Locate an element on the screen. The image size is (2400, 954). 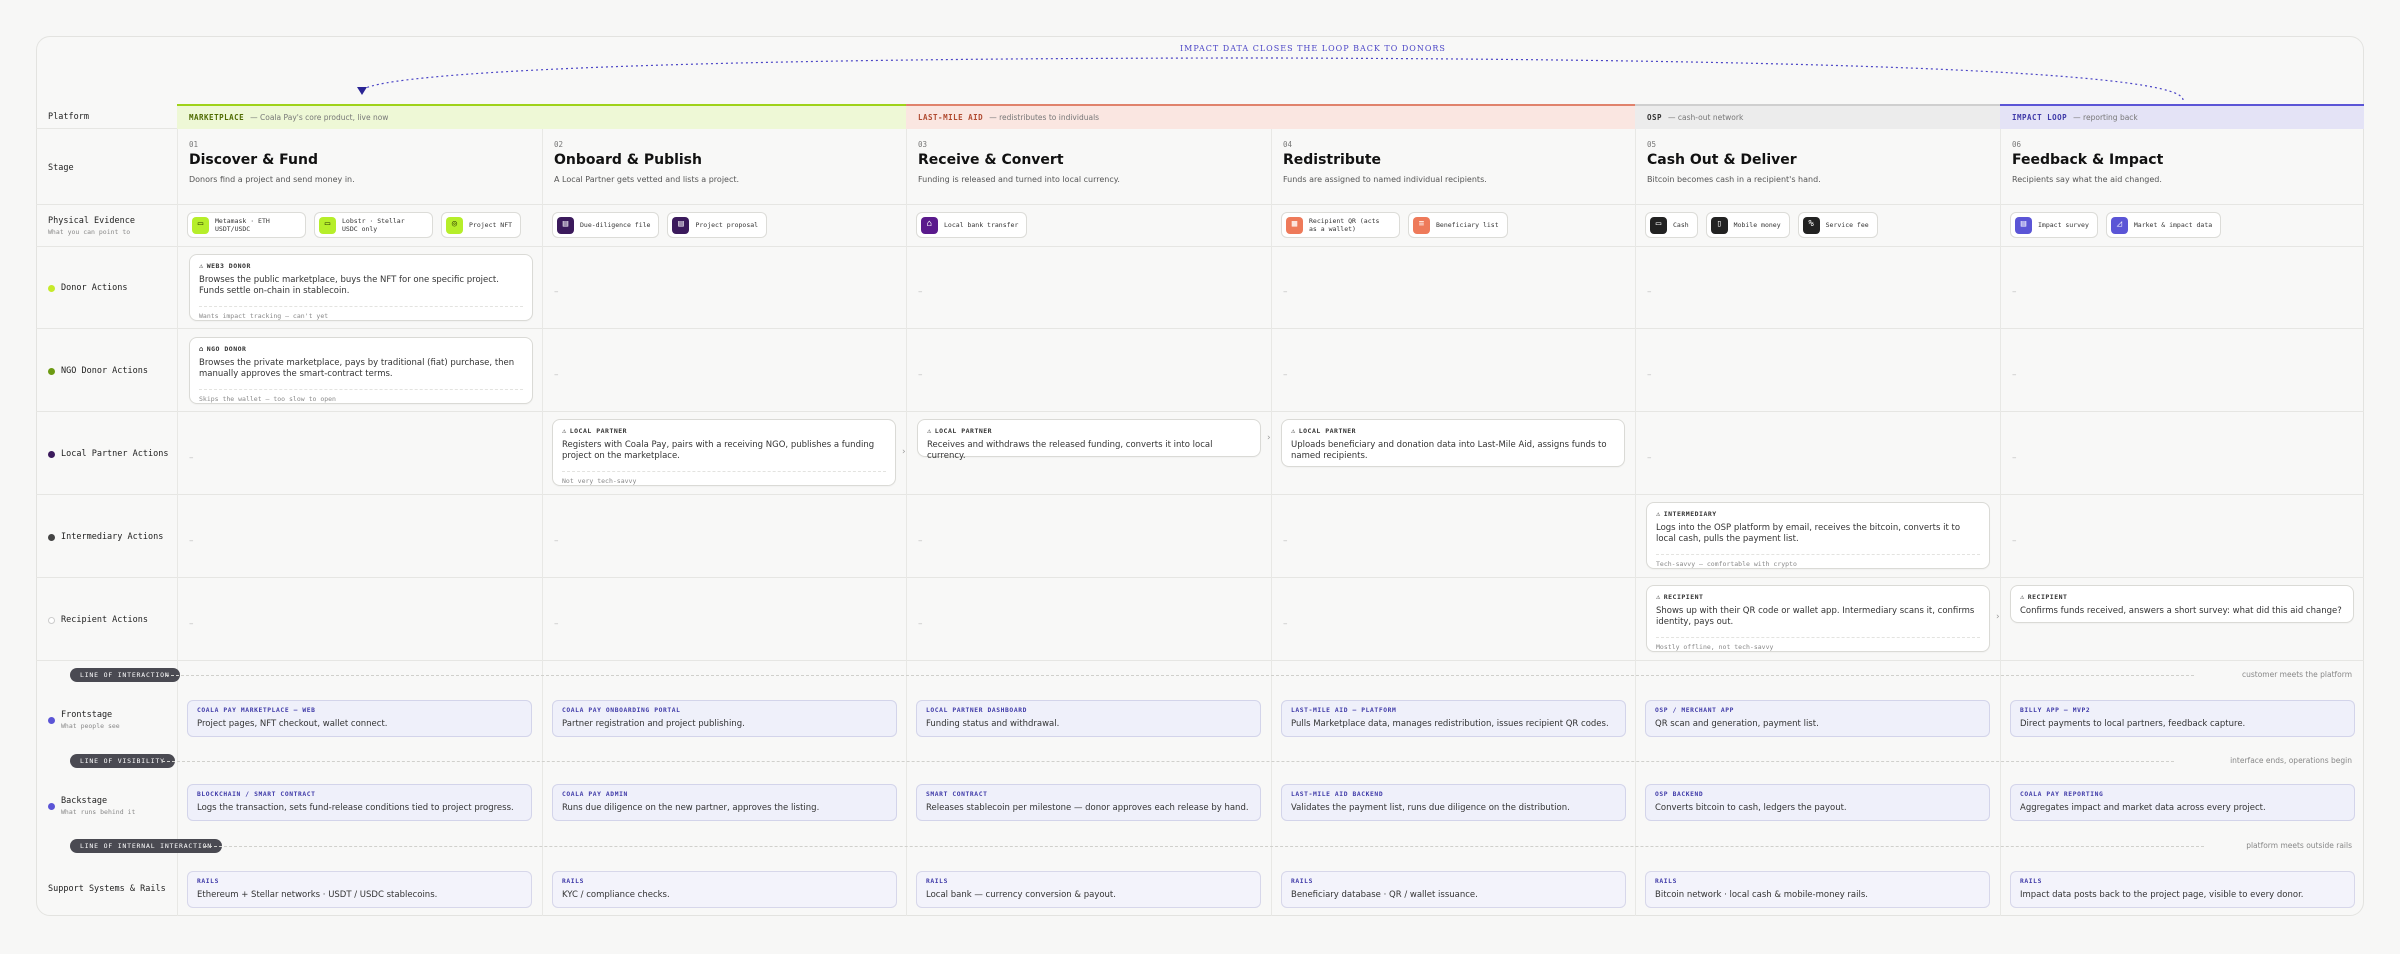
line-note: interface ends, operations begin is located at coordinates (2291, 760).